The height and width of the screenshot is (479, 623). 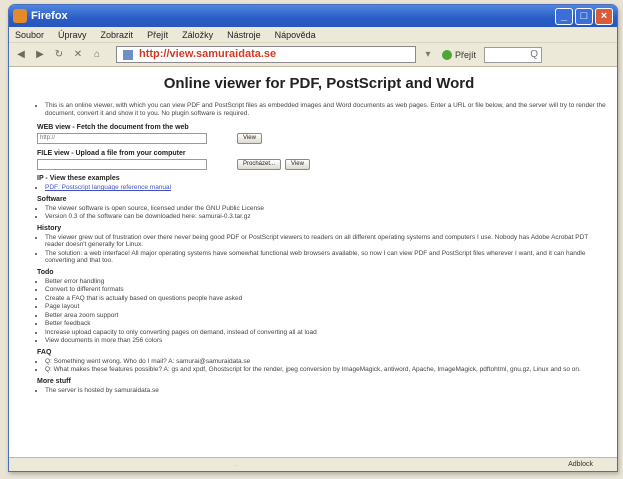 What do you see at coordinates (40, 55) in the screenshot?
I see `forward-icon: ▶` at bounding box center [40, 55].